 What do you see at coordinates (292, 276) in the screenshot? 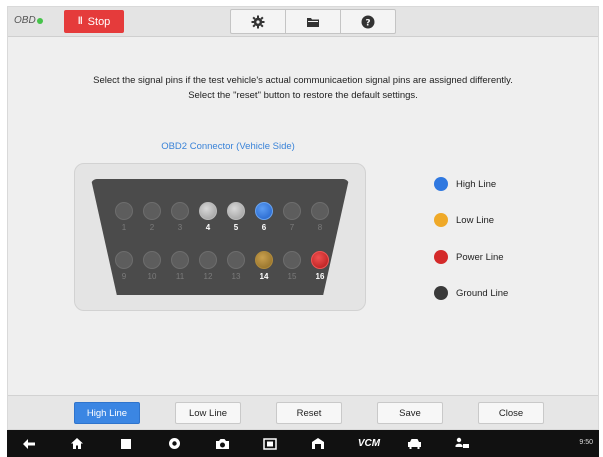
I see `pin-label-15: 15` at bounding box center [292, 276].